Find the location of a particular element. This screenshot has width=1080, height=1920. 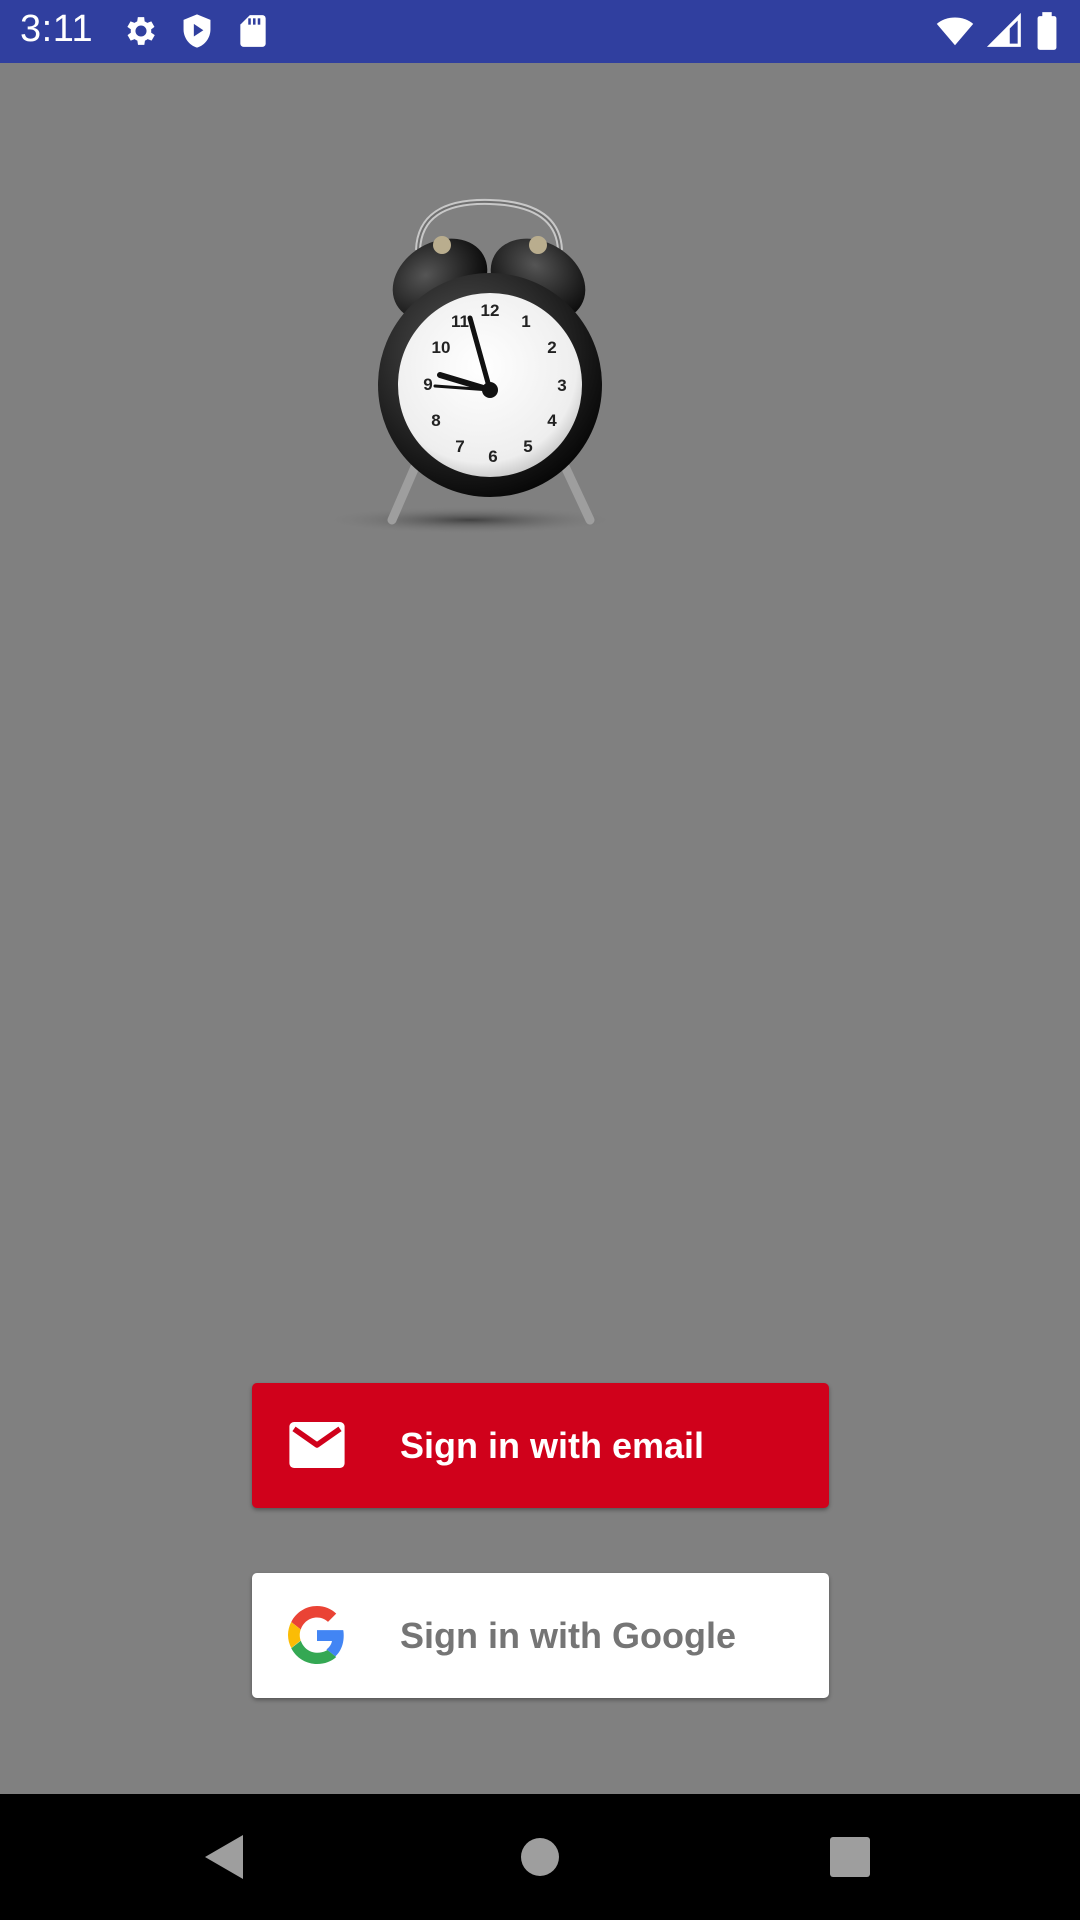

play-protect-icon is located at coordinates (197, 31).